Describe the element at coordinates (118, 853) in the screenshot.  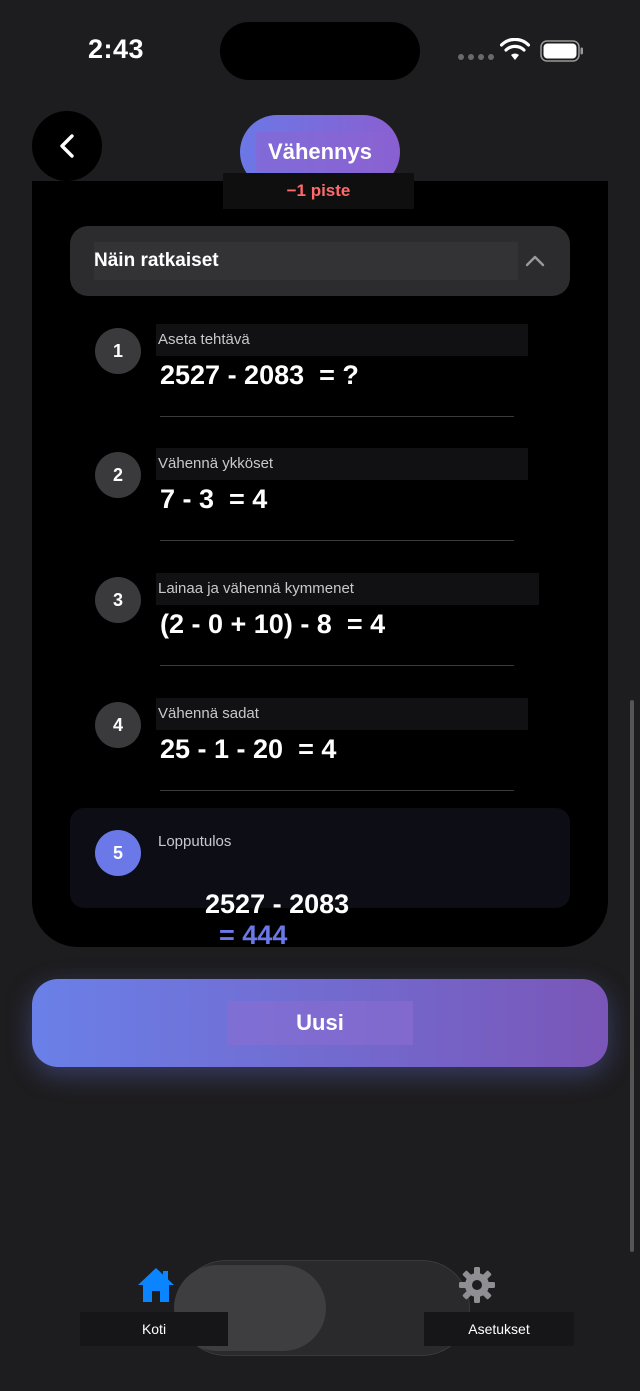
I see `step-number: 5` at that location.